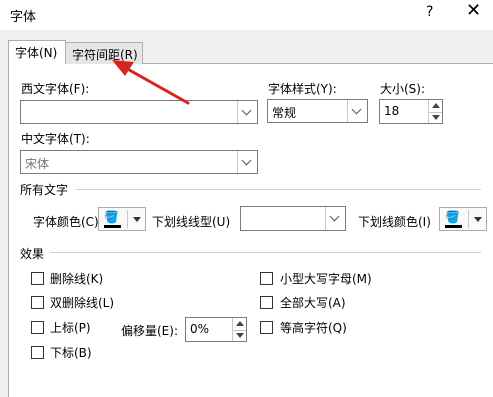  I want to click on offset-label: 偏移量(E):, so click(149, 331).